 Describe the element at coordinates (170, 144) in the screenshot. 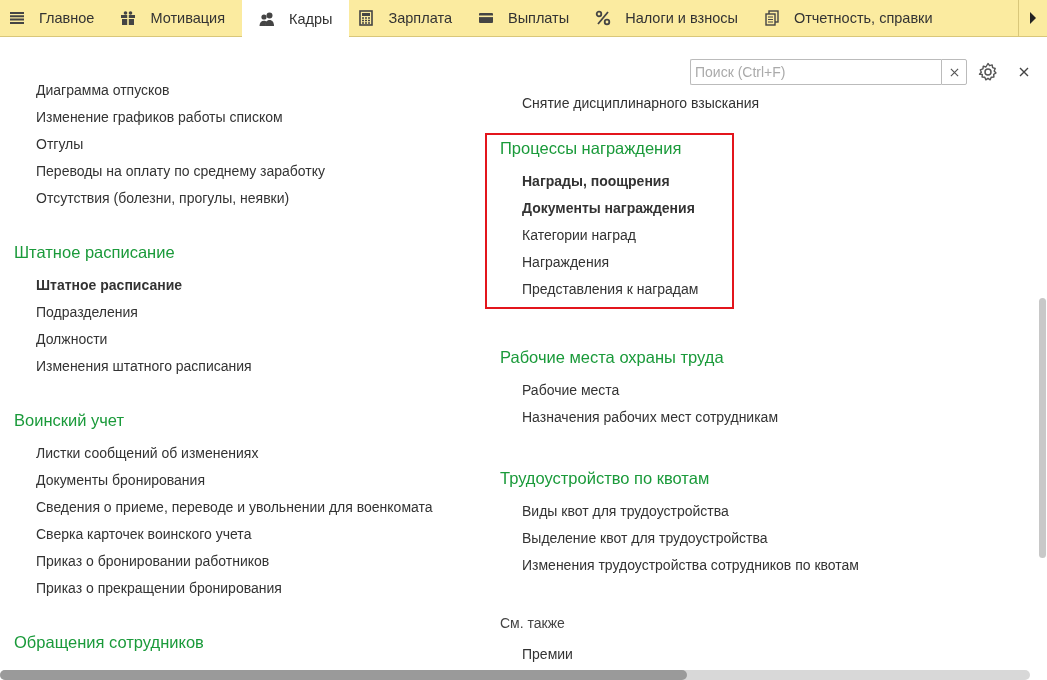

I see `nav-link: Отгулы` at that location.